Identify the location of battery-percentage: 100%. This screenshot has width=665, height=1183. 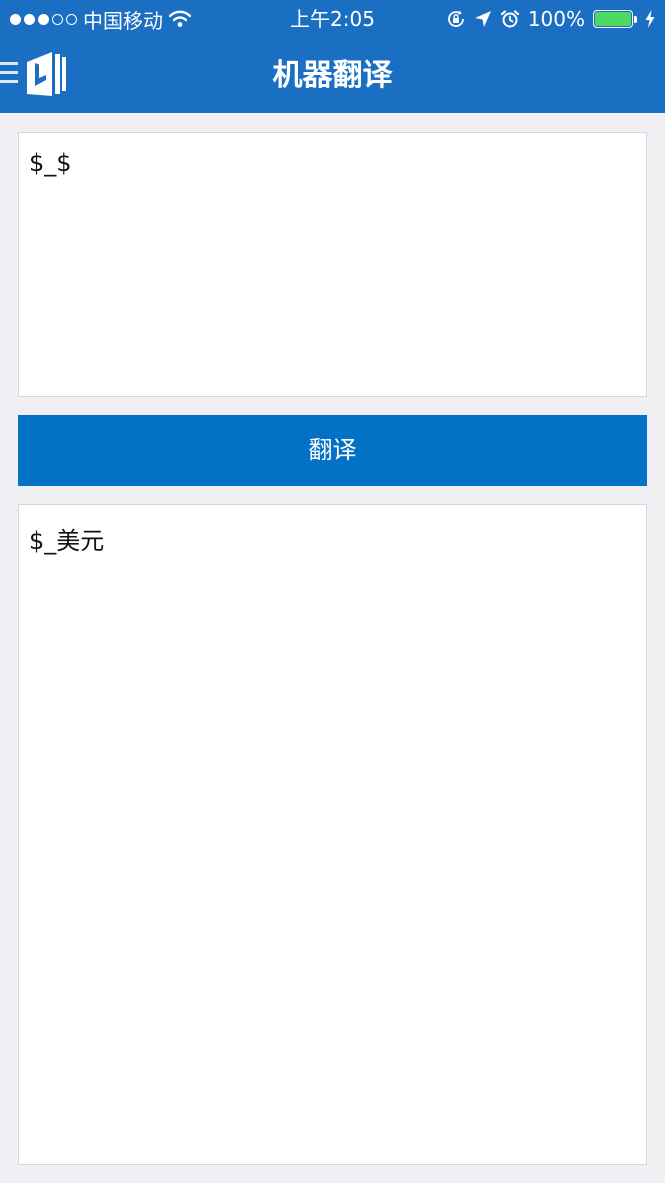
(556, 19).